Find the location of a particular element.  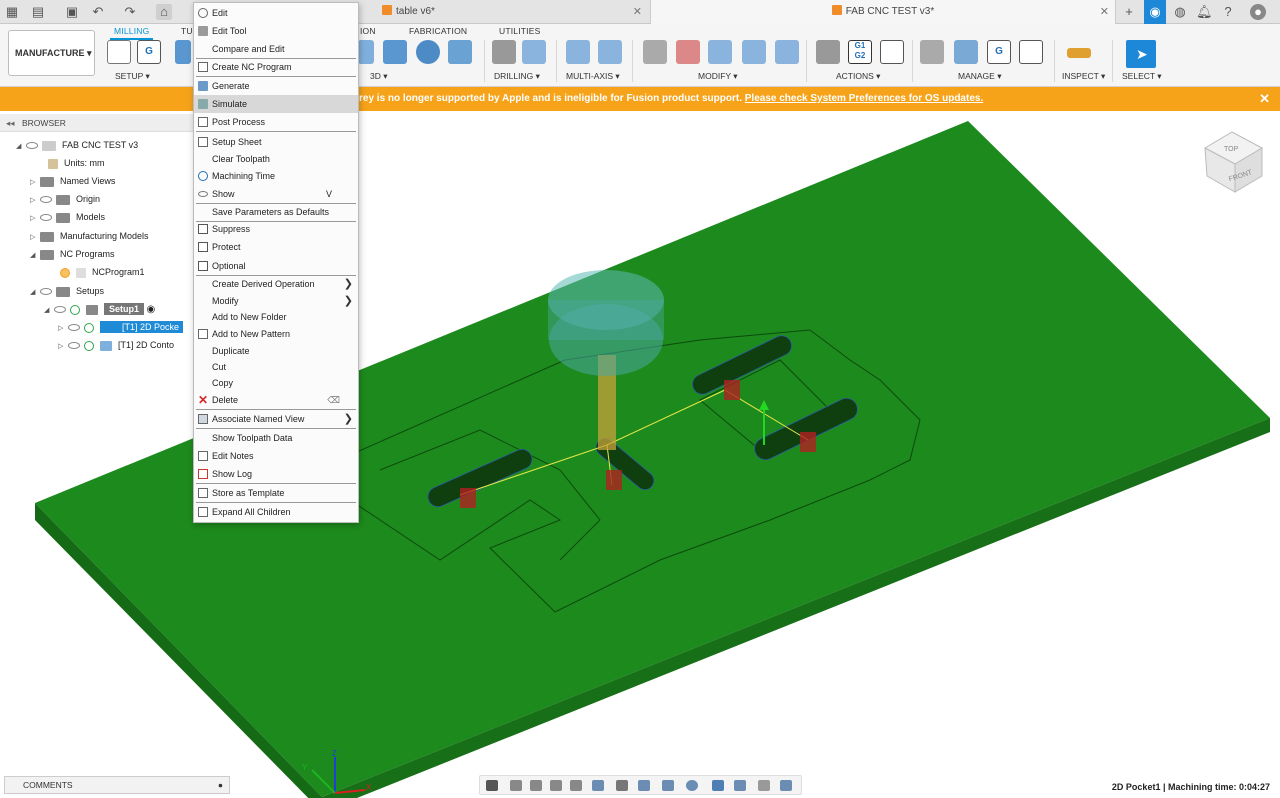

menu-item-create-nc-program: Create NC Program is located at coordinates (276, 67).